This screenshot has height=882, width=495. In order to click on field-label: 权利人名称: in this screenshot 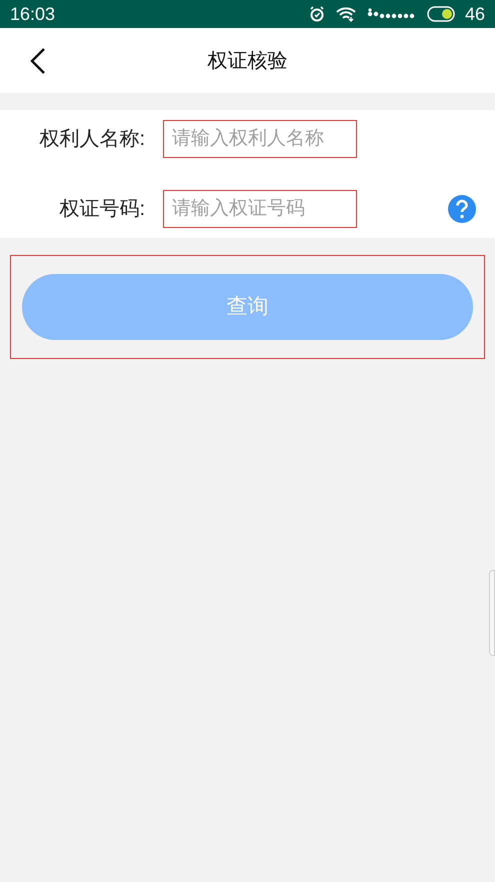, I will do `click(91, 139)`.